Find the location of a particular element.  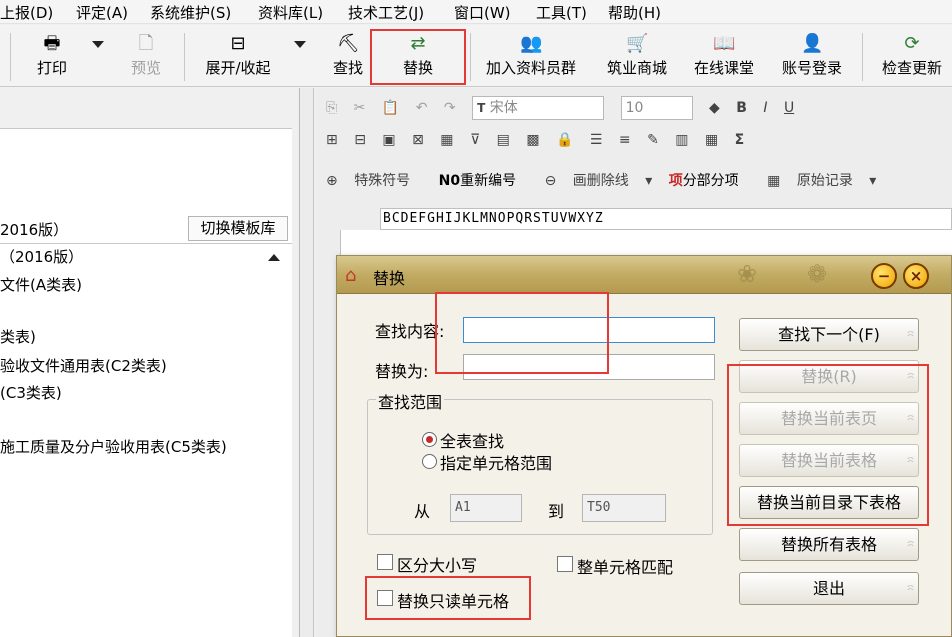

italic-button: I is located at coordinates (765, 108).